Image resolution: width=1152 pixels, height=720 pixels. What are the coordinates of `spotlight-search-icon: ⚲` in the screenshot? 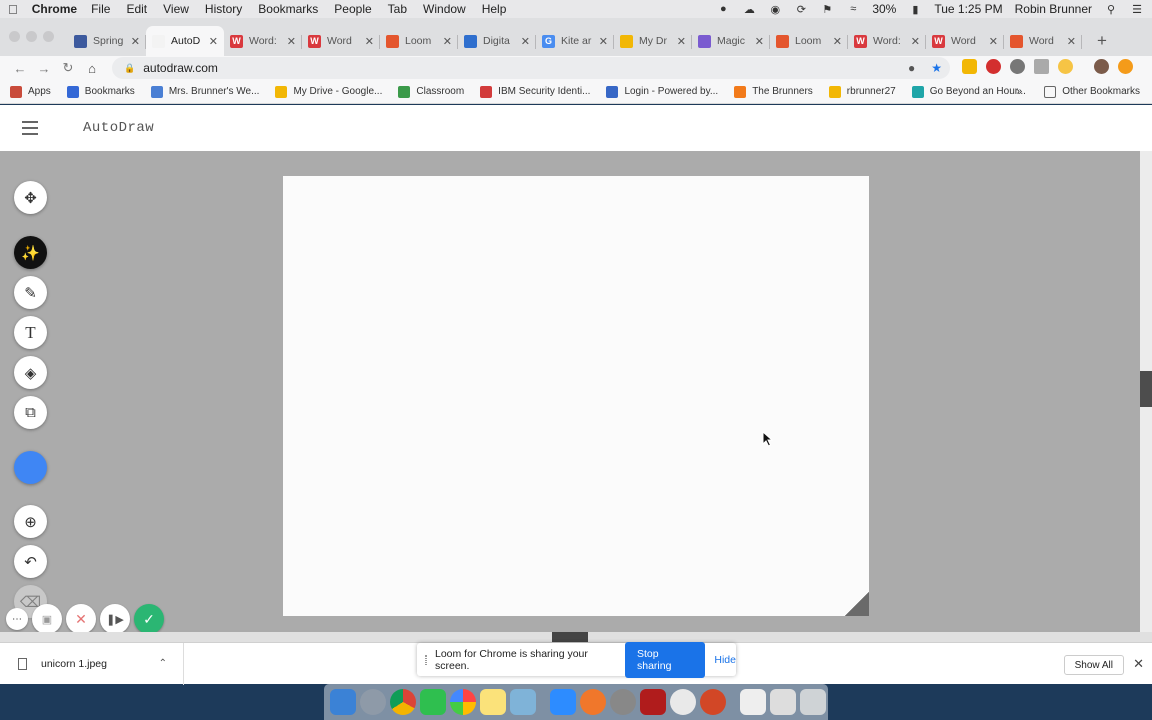 It's located at (1111, 9).